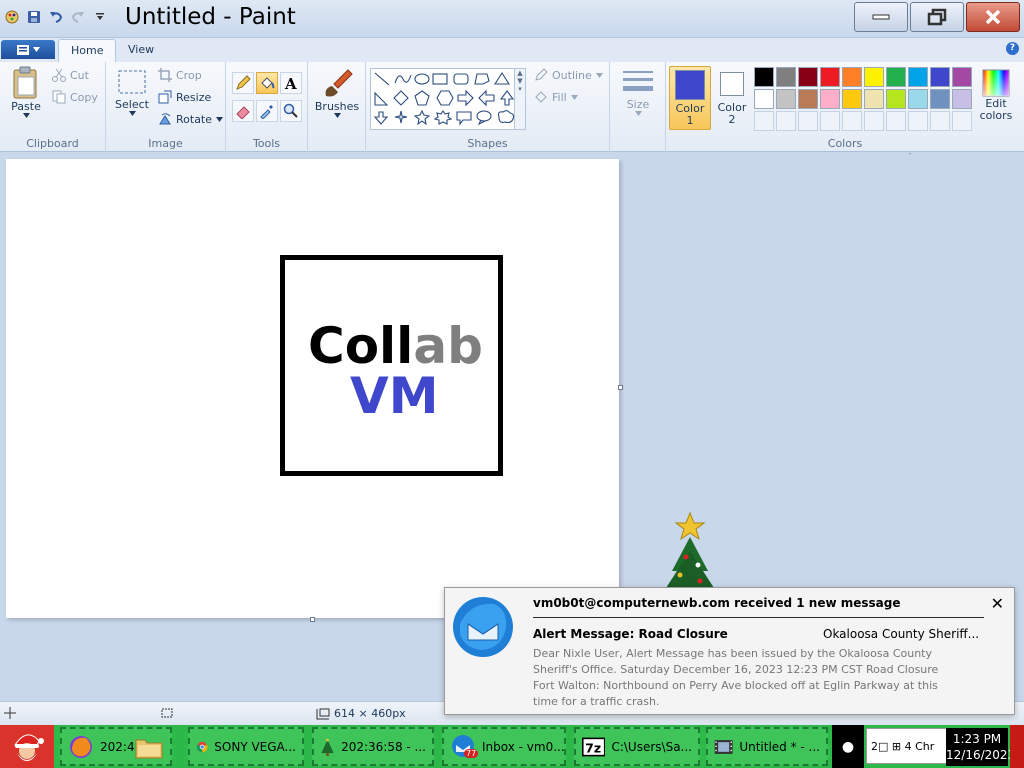  I want to click on customize-quick-access-icon, so click(100, 17).